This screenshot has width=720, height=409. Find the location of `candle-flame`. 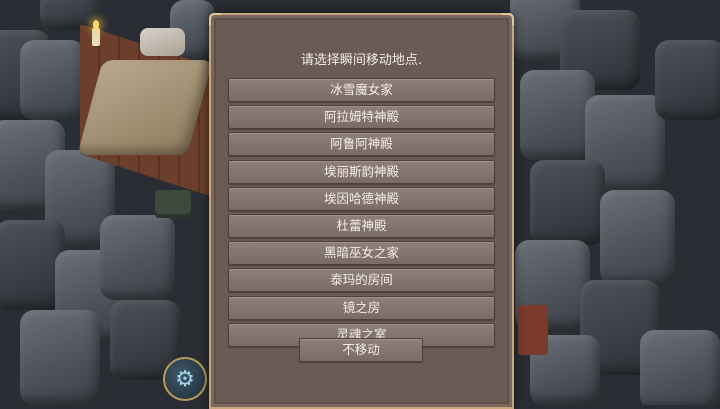

candle-flame is located at coordinates (96, 24).